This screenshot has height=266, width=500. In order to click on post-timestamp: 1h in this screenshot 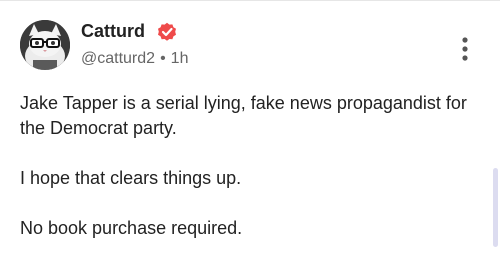, I will do `click(180, 58)`.